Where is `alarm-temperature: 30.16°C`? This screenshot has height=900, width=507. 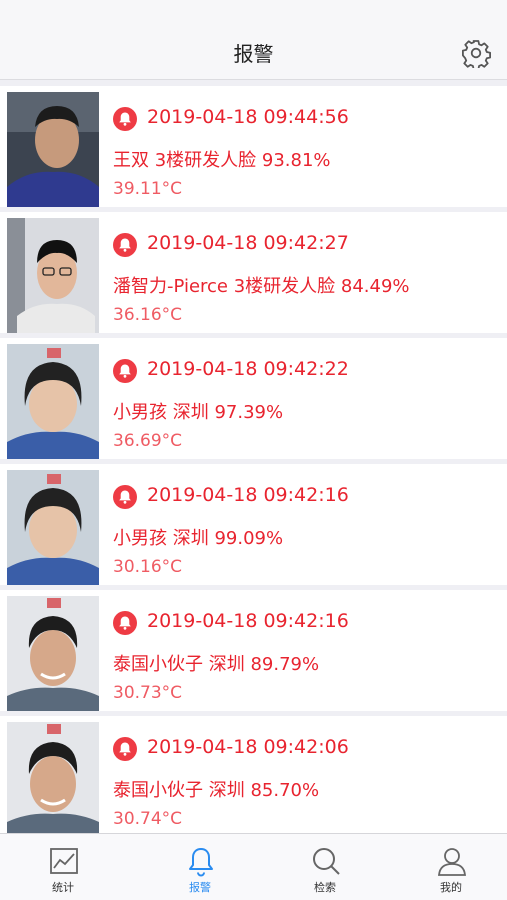
alarm-temperature: 30.16°C is located at coordinates (148, 567).